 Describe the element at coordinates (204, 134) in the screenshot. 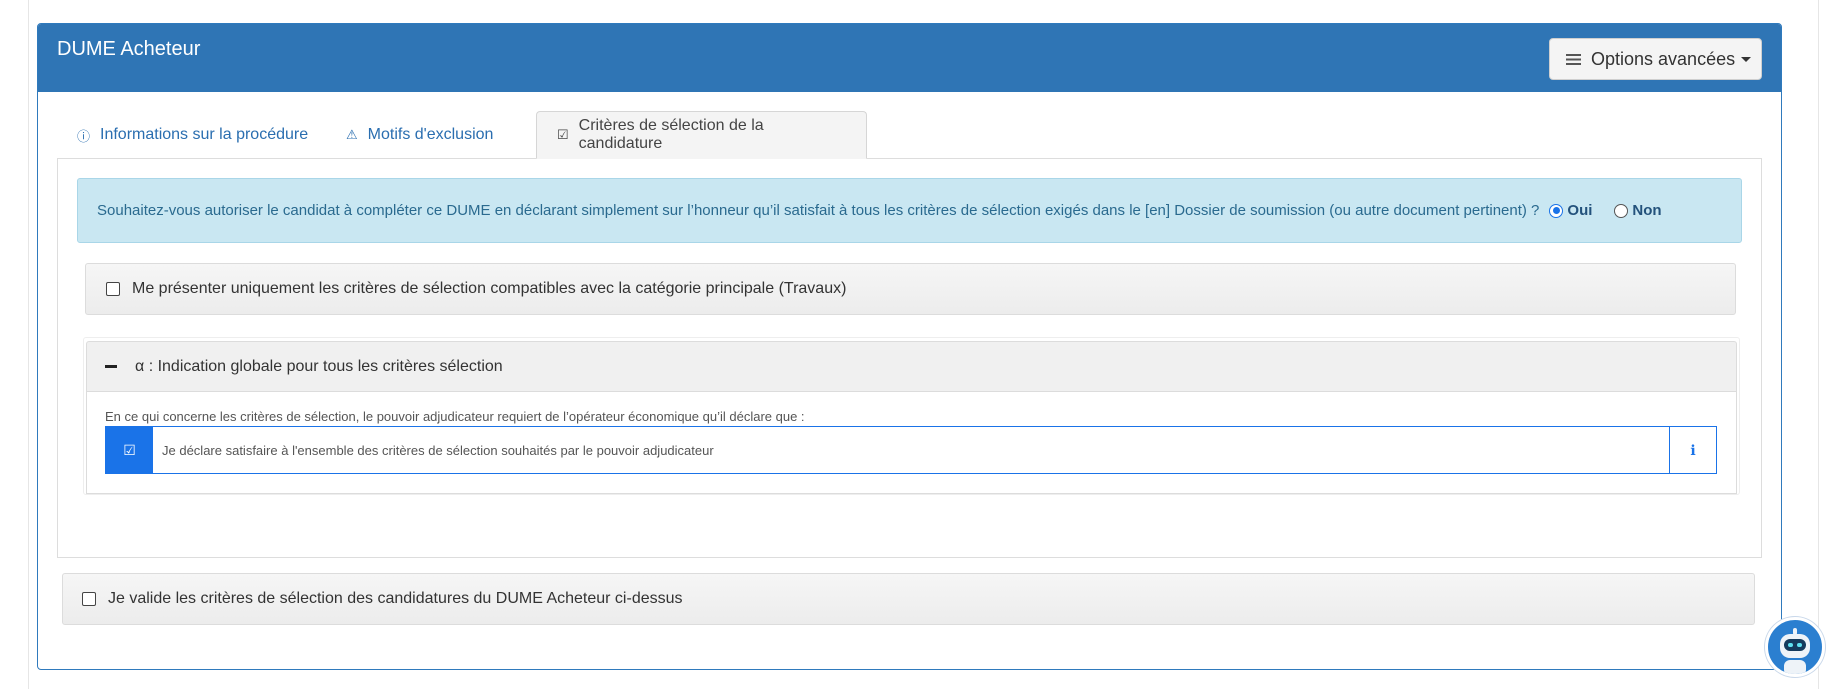

I see `tab-label: Informations sur la procédure` at that location.